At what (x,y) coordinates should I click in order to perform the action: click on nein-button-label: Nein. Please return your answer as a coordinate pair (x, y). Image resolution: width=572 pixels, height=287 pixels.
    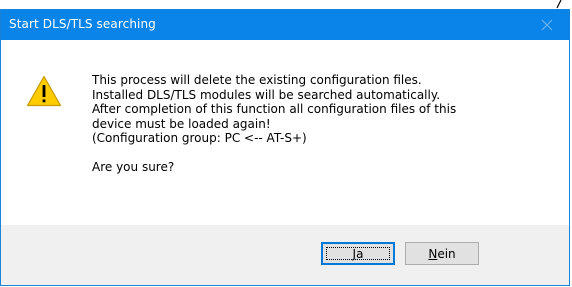
    Looking at the image, I should click on (441, 254).